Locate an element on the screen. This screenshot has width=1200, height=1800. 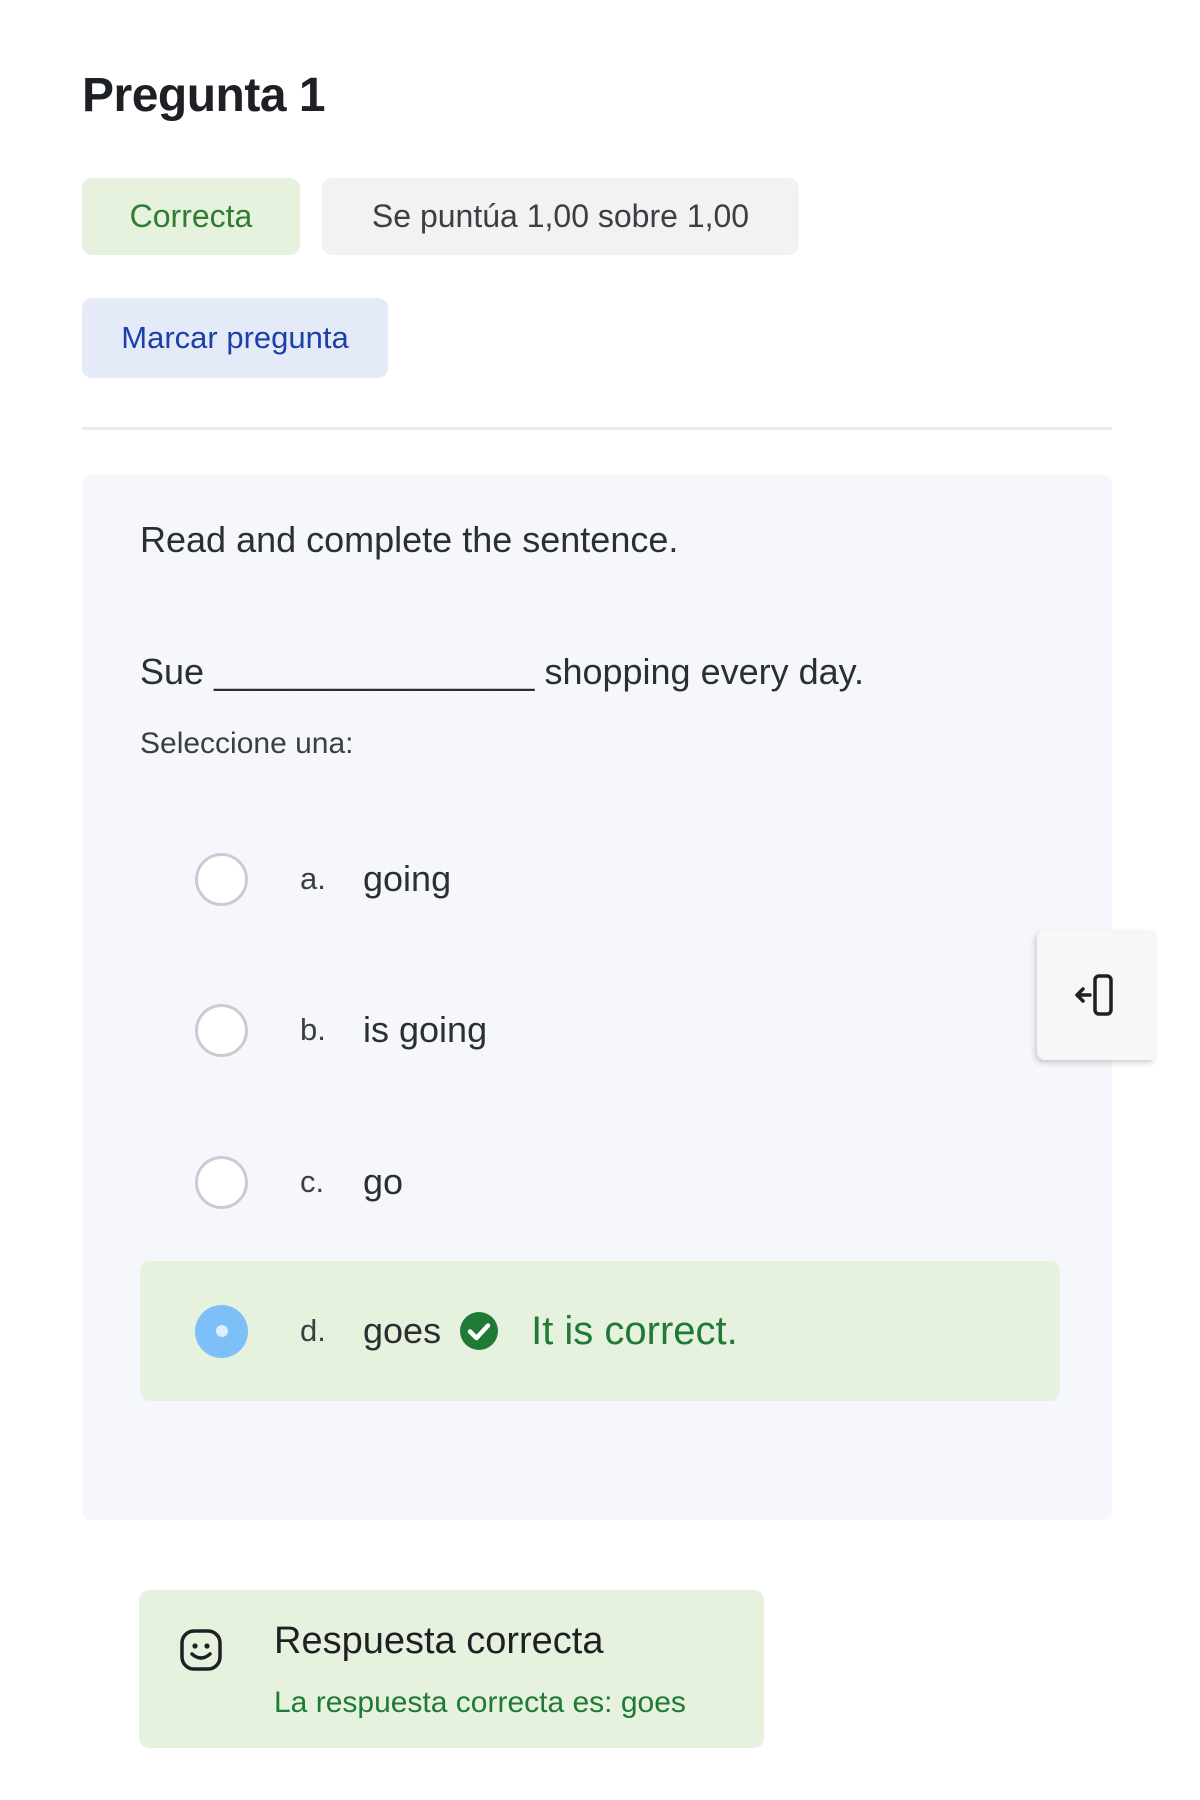
sentence-end: shopping every day. is located at coordinates (704, 671).